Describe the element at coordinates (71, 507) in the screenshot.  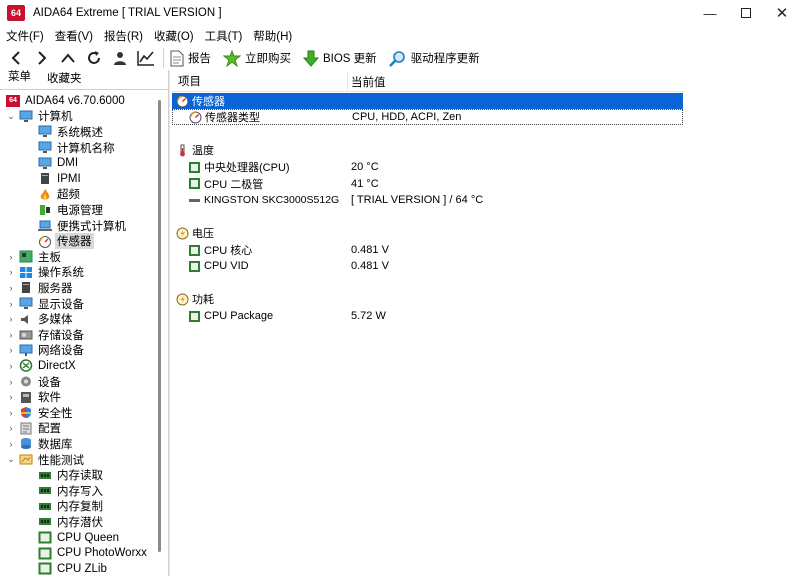
I see `tree-item-memory-copy: 内存复制` at that location.